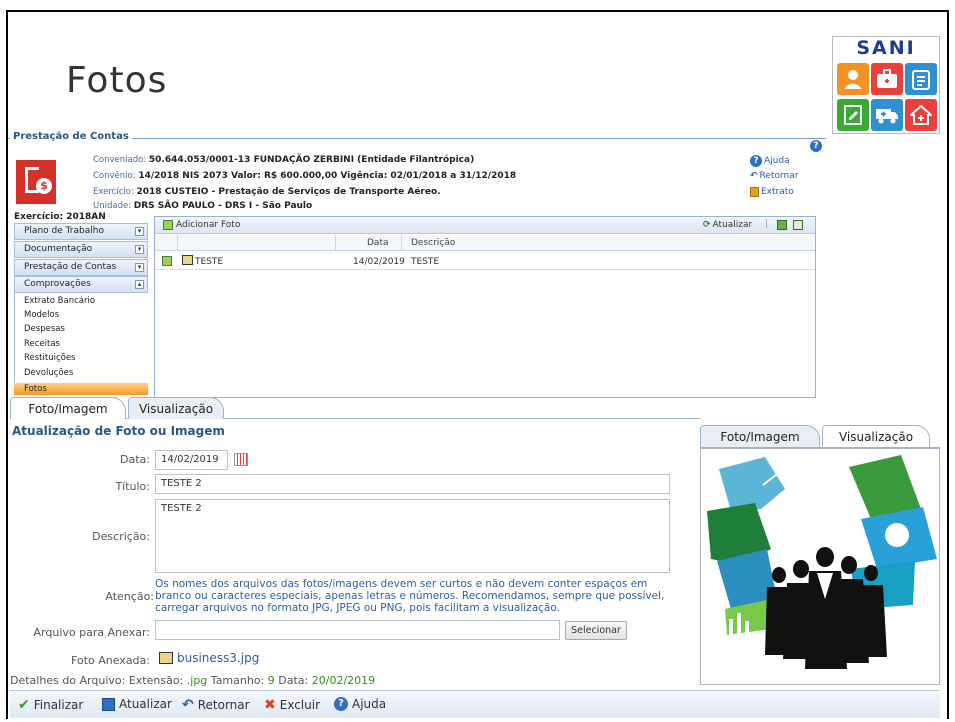 Image resolution: width=955 pixels, height=722 pixels. Describe the element at coordinates (853, 115) in the screenshot. I see `document-edit-icon` at that location.